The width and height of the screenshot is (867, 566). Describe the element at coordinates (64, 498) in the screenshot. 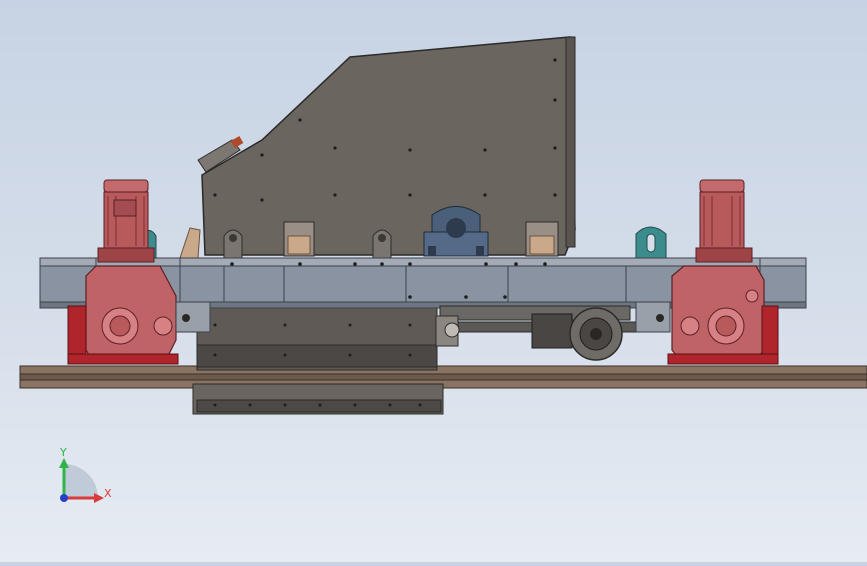

I see `z-axis-origin` at that location.